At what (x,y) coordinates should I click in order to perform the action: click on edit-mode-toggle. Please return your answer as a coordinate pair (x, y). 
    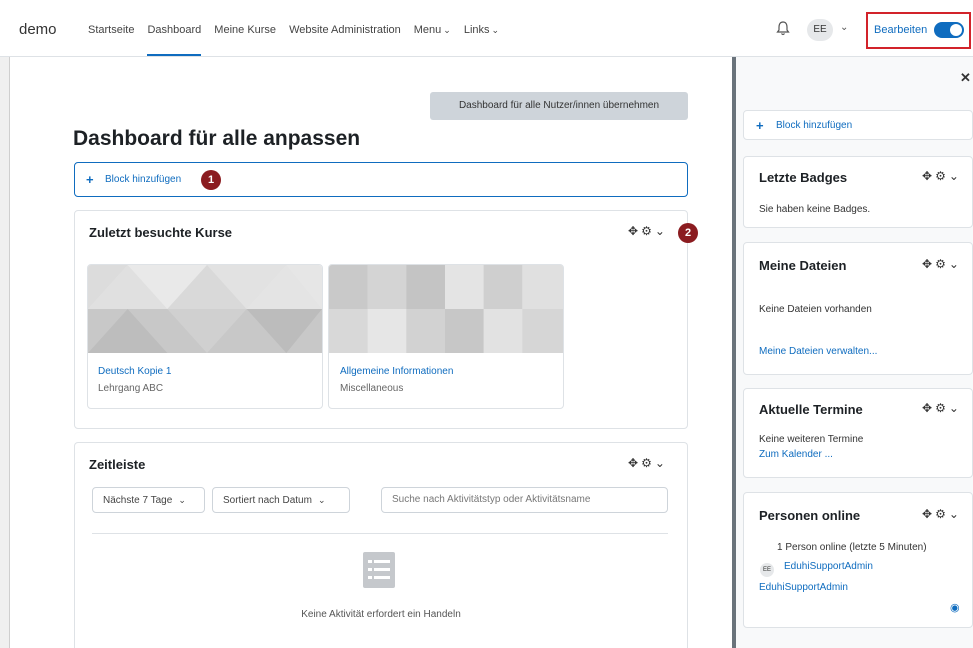
    Looking at the image, I should click on (949, 30).